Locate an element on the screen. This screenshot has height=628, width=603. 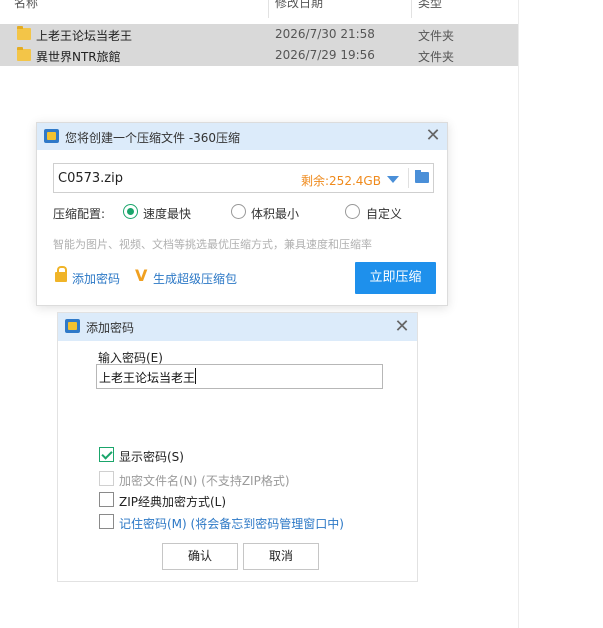
password-dialog-titlebar: 添加密码 ✕ is located at coordinates (237, 327).